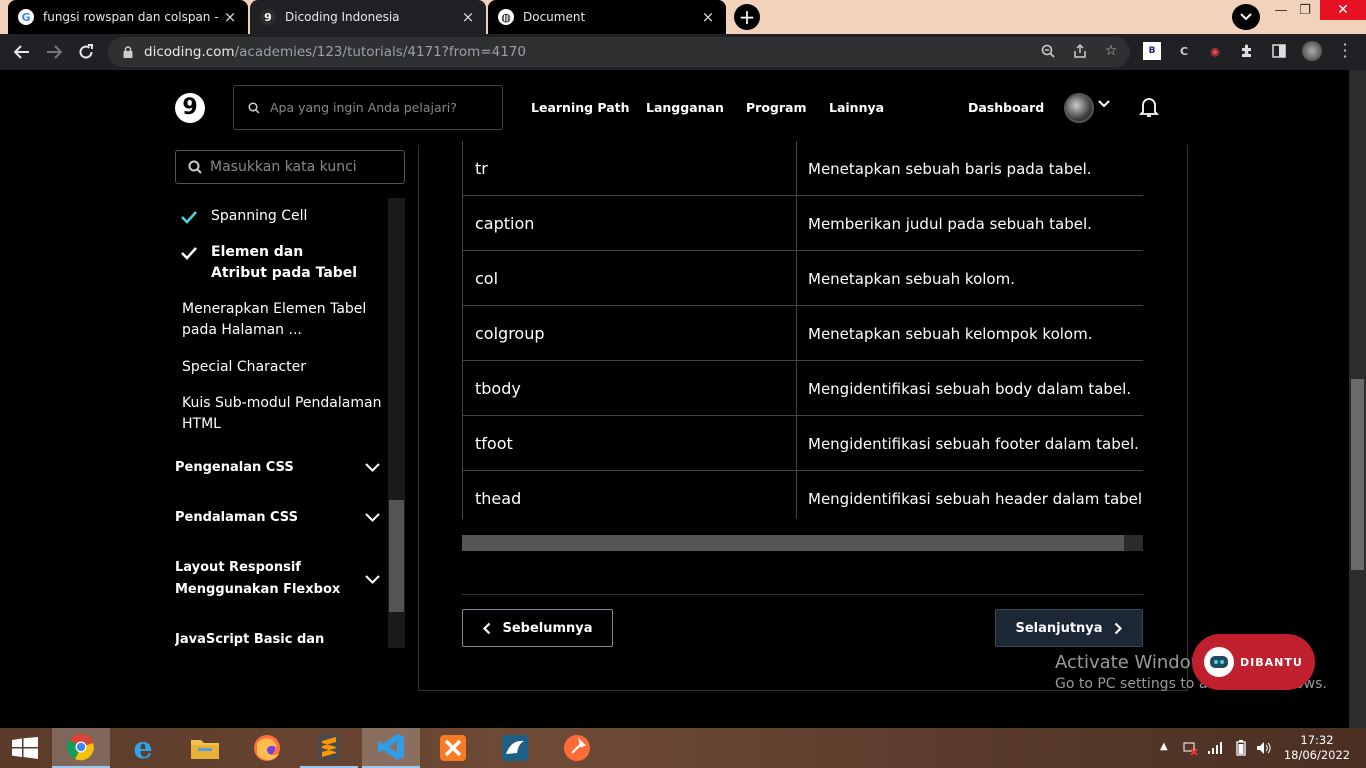 Image resolution: width=1366 pixels, height=768 pixels. I want to click on user-avatar, so click(1079, 108).